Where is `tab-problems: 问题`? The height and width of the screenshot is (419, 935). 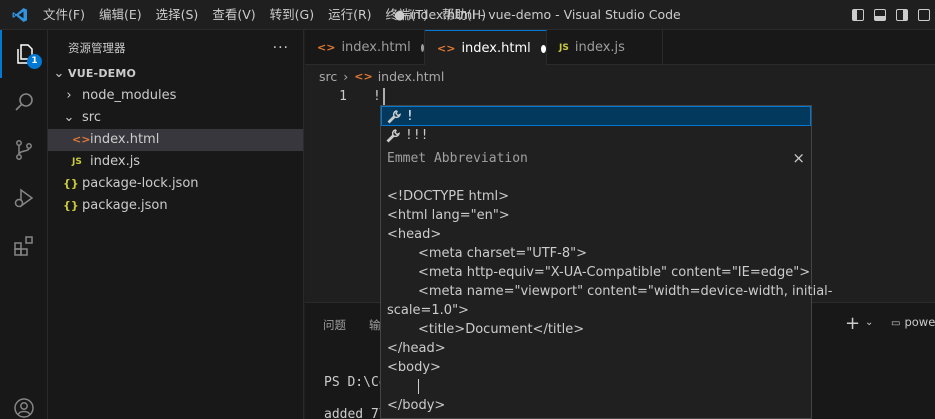 tab-problems: 问题 is located at coordinates (334, 325).